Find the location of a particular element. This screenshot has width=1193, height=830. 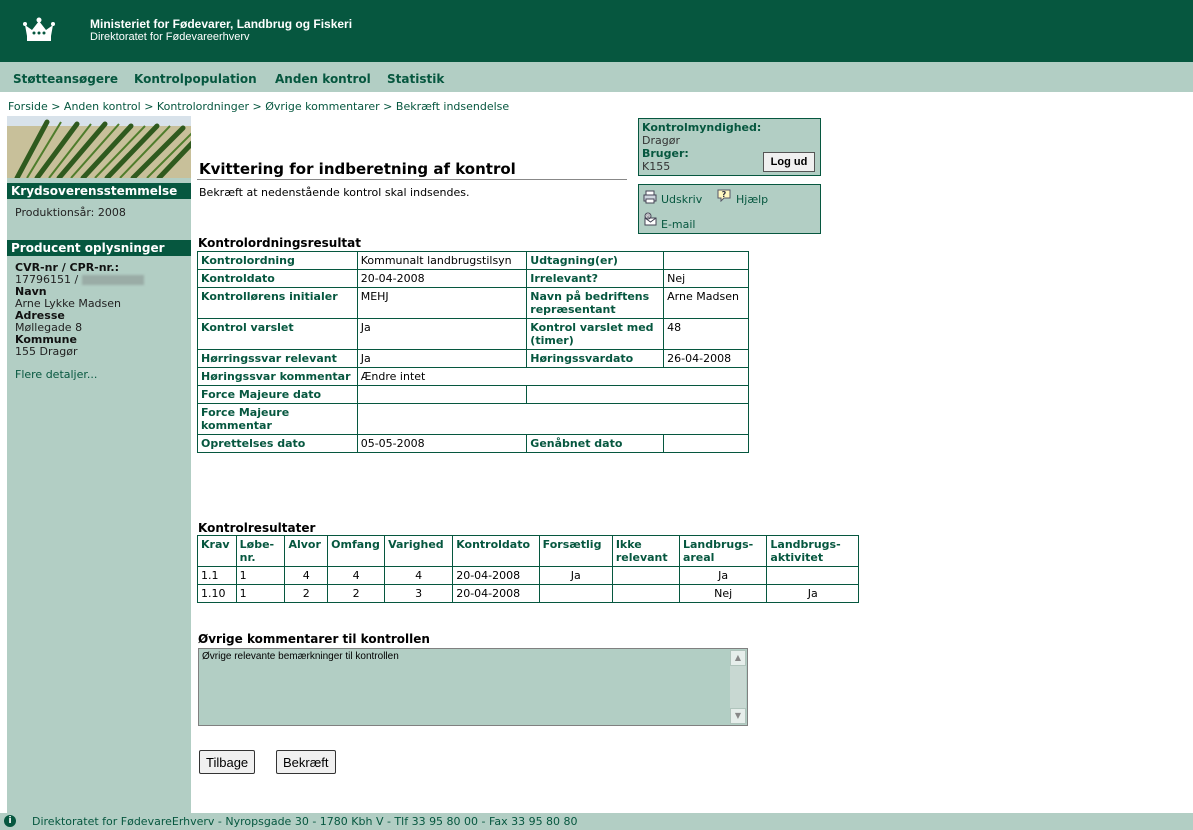

comments-title: Øvrige kommentarer til kontrollen is located at coordinates (314, 639).